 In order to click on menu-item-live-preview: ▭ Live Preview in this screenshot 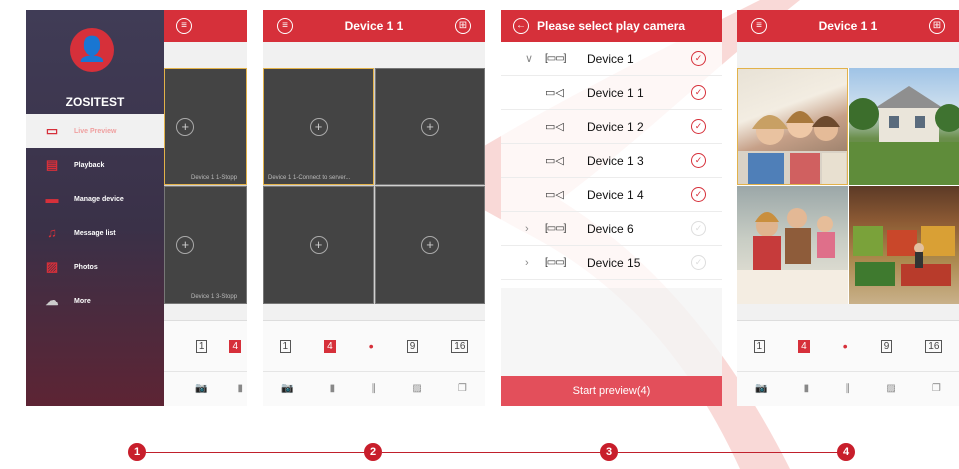, I will do `click(95, 131)`.